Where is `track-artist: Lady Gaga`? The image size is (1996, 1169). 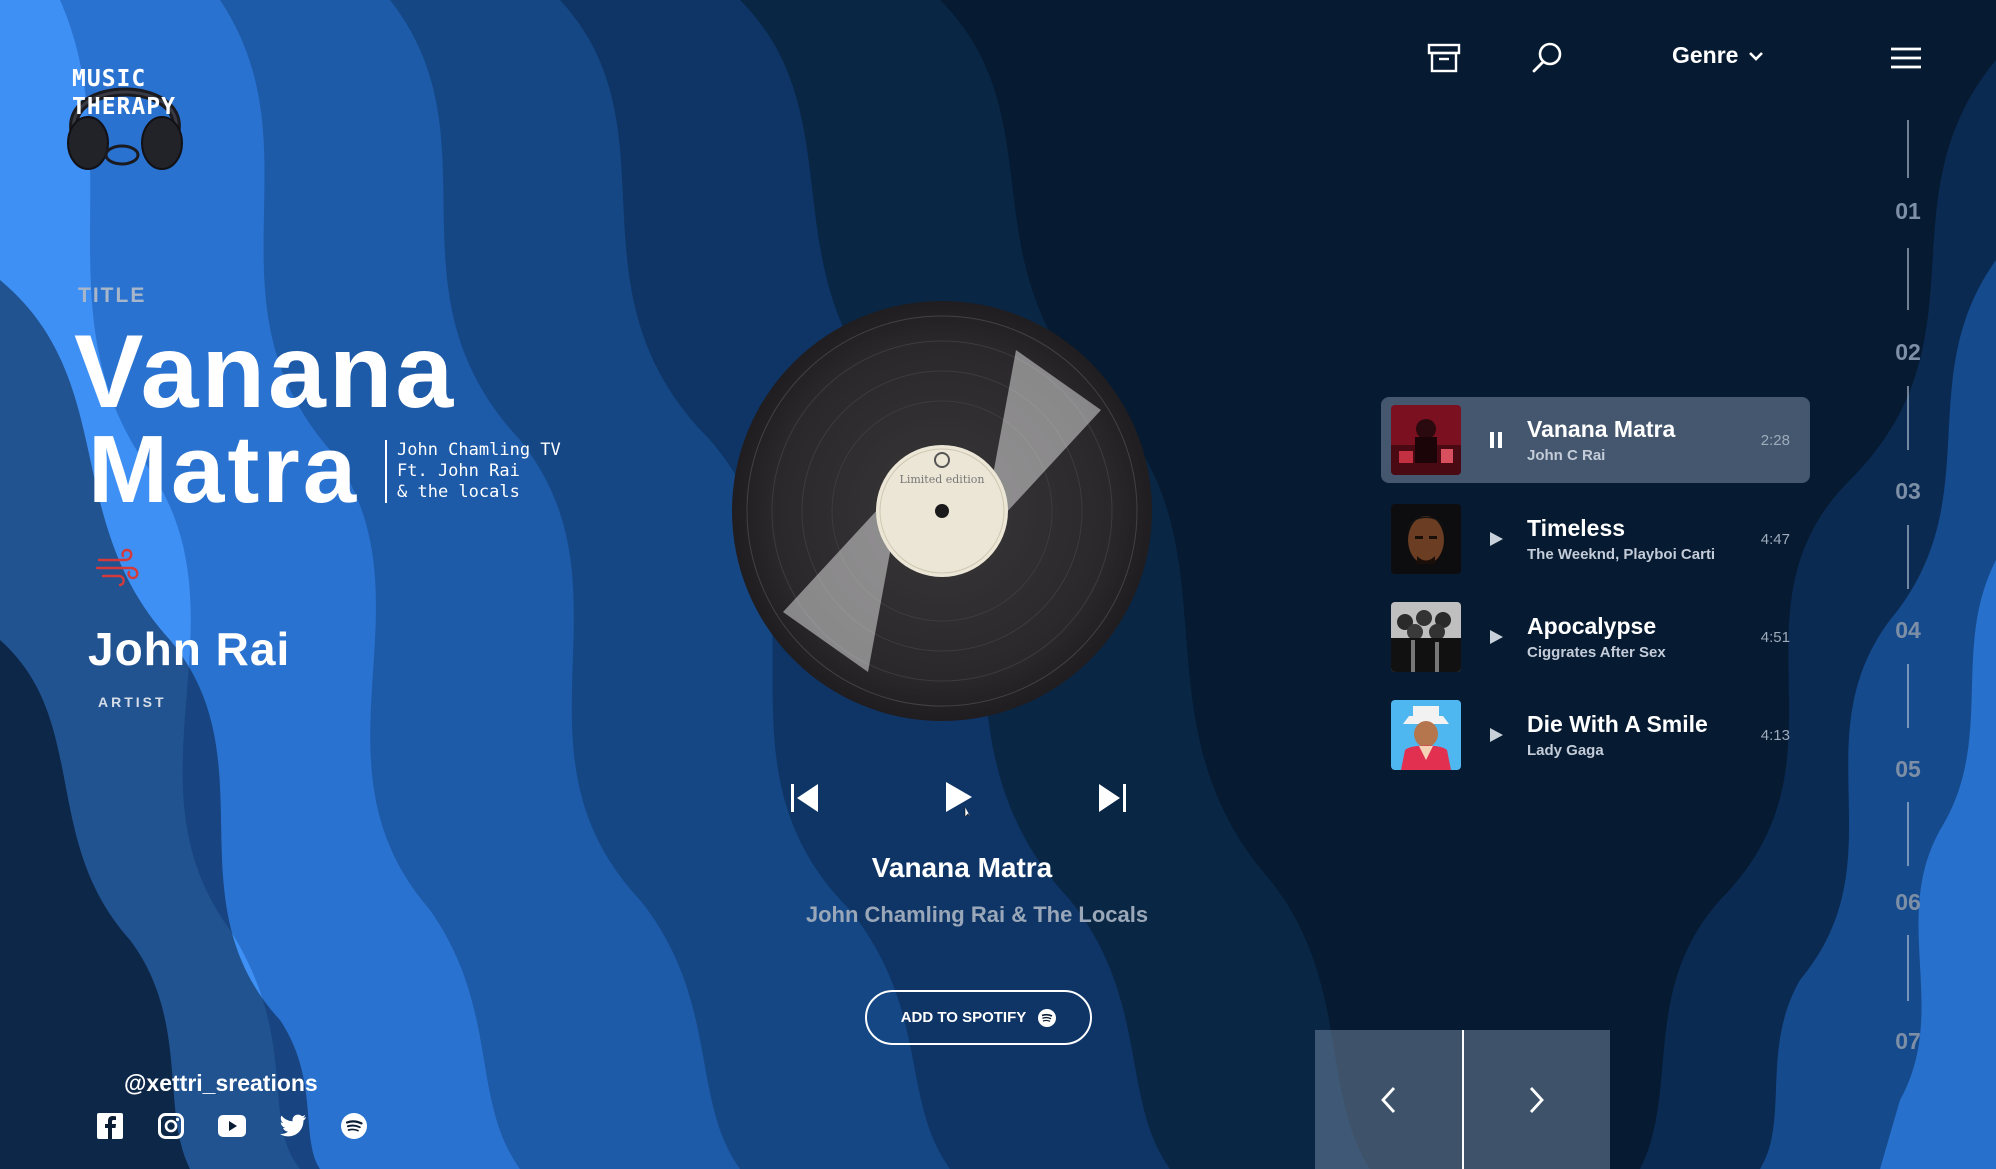 track-artist: Lady Gaga is located at coordinates (1565, 750).